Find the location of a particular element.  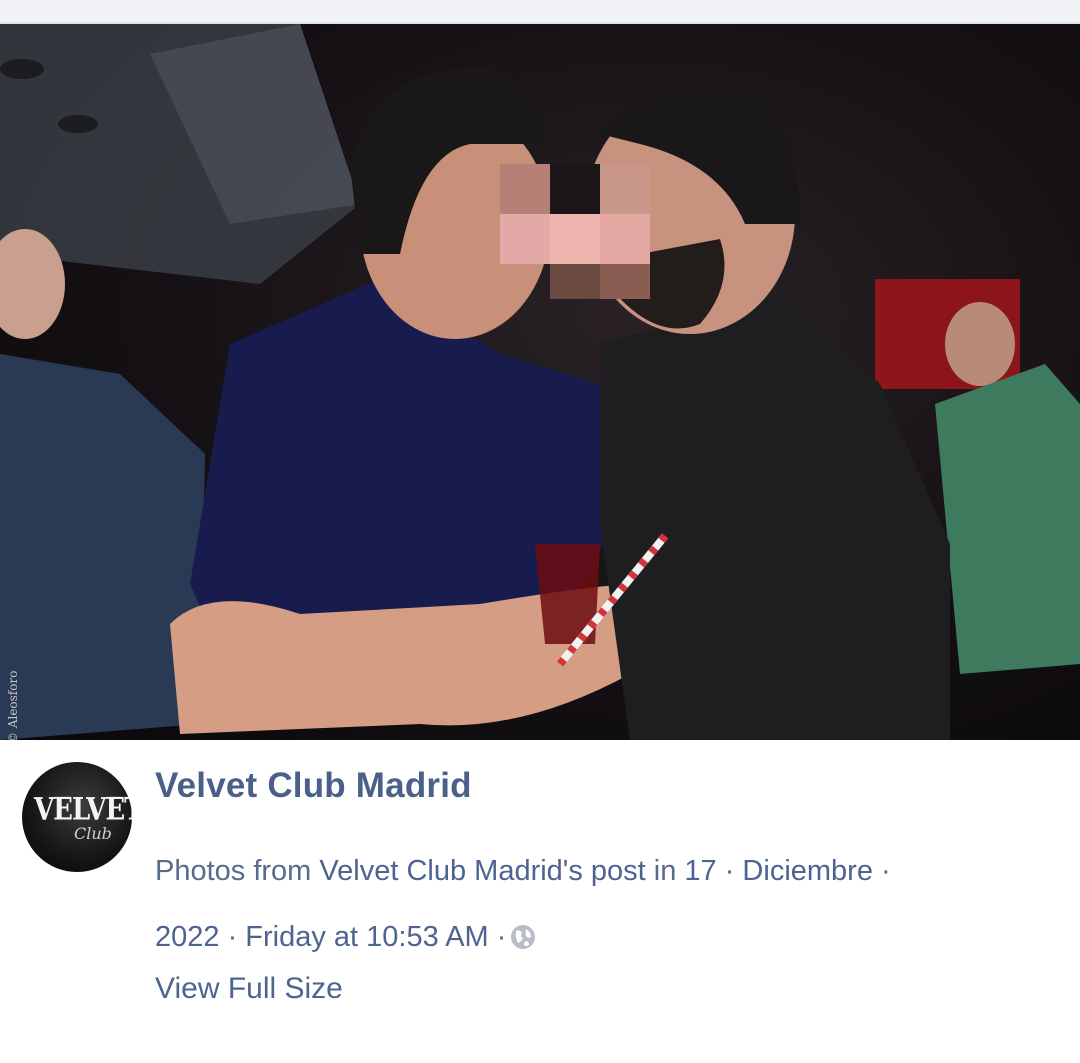

page-name-link: Velvet Club Madrid is located at coordinates (313, 786).